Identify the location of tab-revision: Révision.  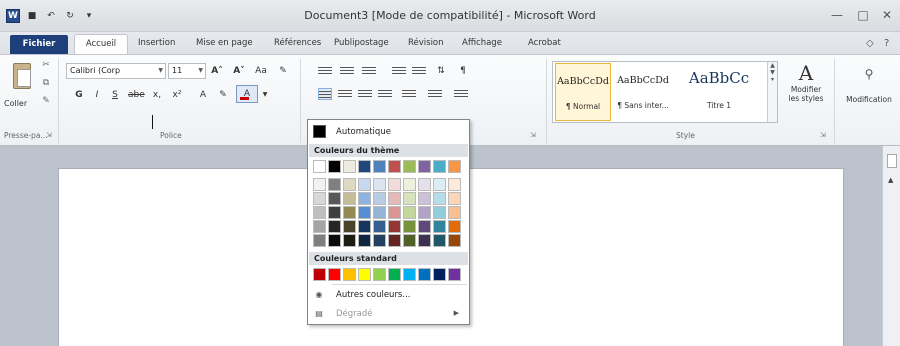
(426, 43).